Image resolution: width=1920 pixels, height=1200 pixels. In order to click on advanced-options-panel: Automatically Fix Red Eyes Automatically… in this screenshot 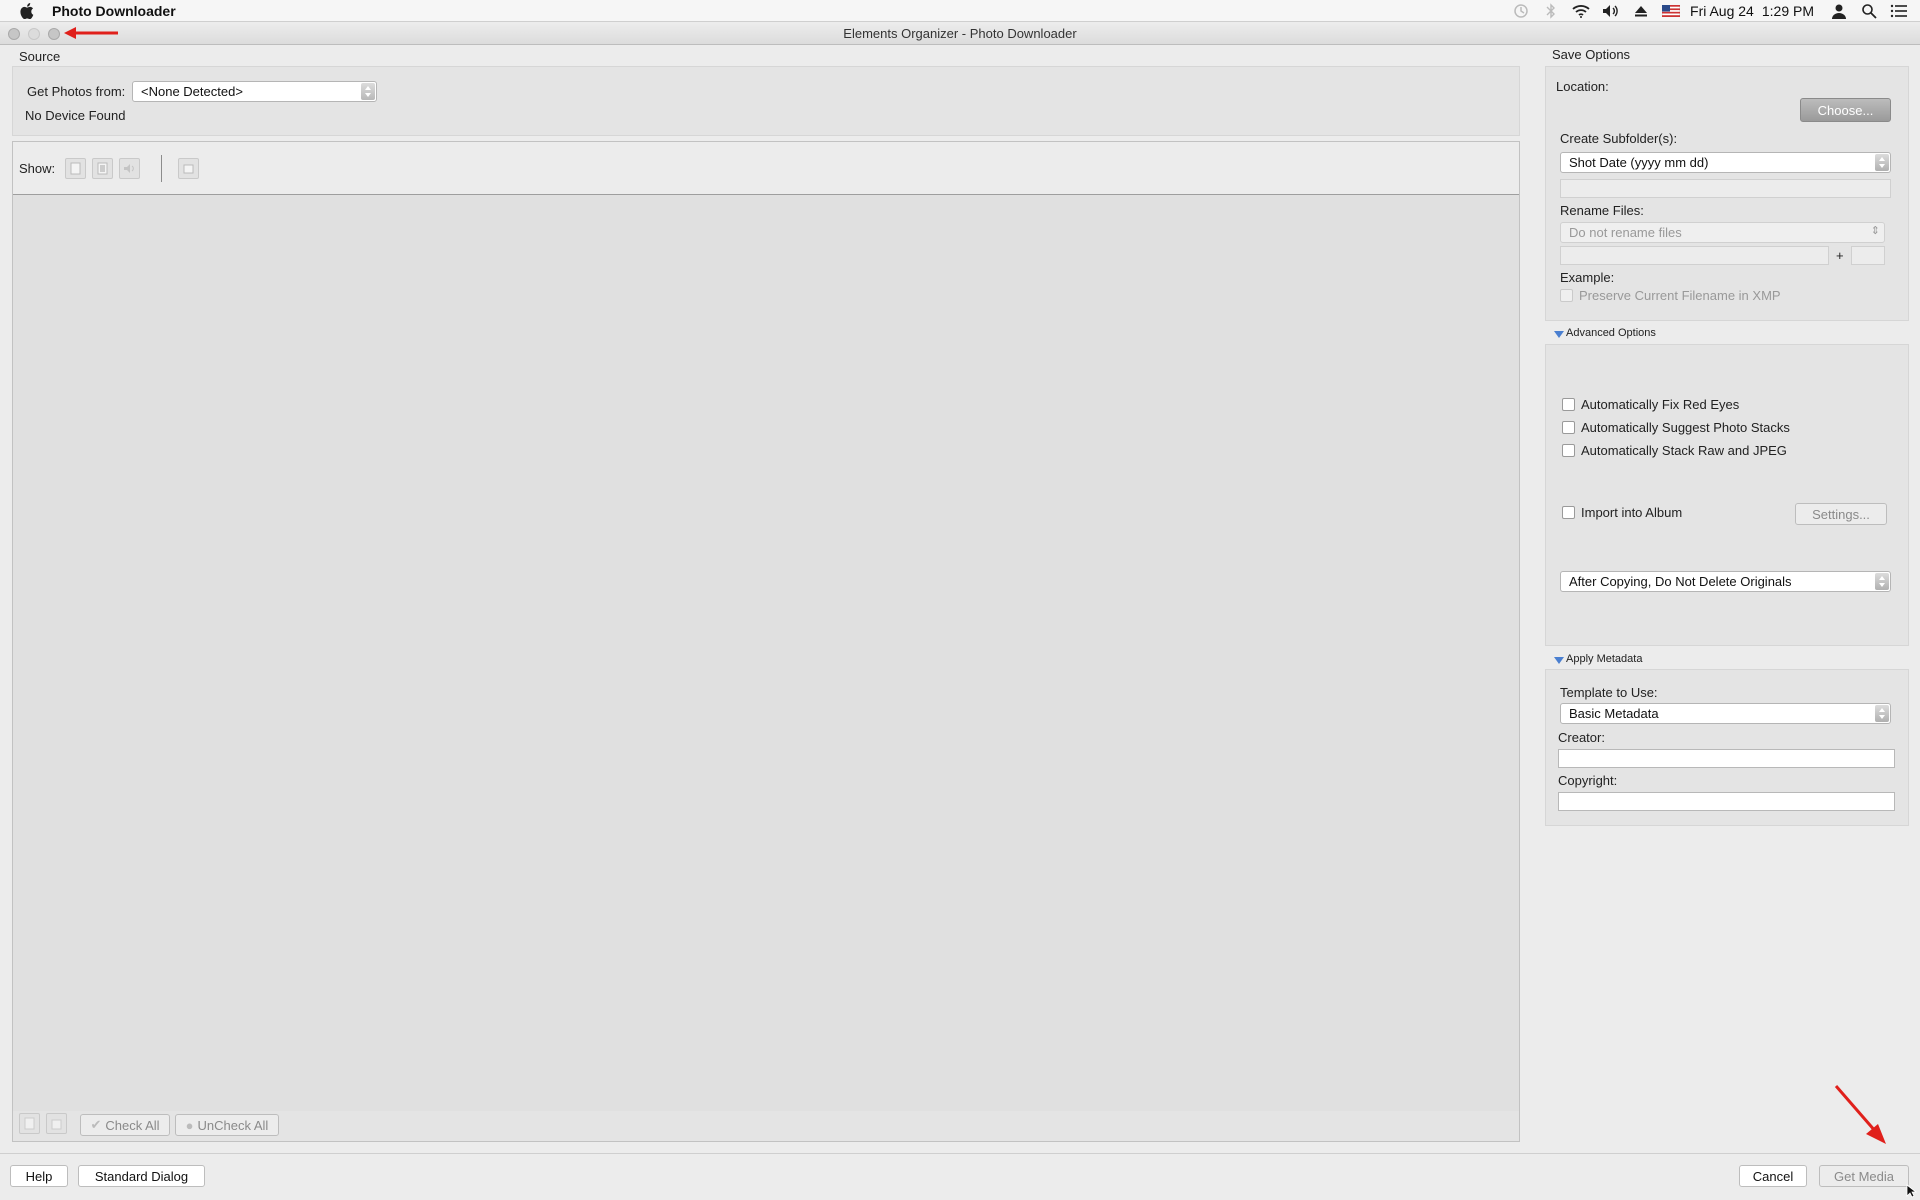, I will do `click(1727, 495)`.